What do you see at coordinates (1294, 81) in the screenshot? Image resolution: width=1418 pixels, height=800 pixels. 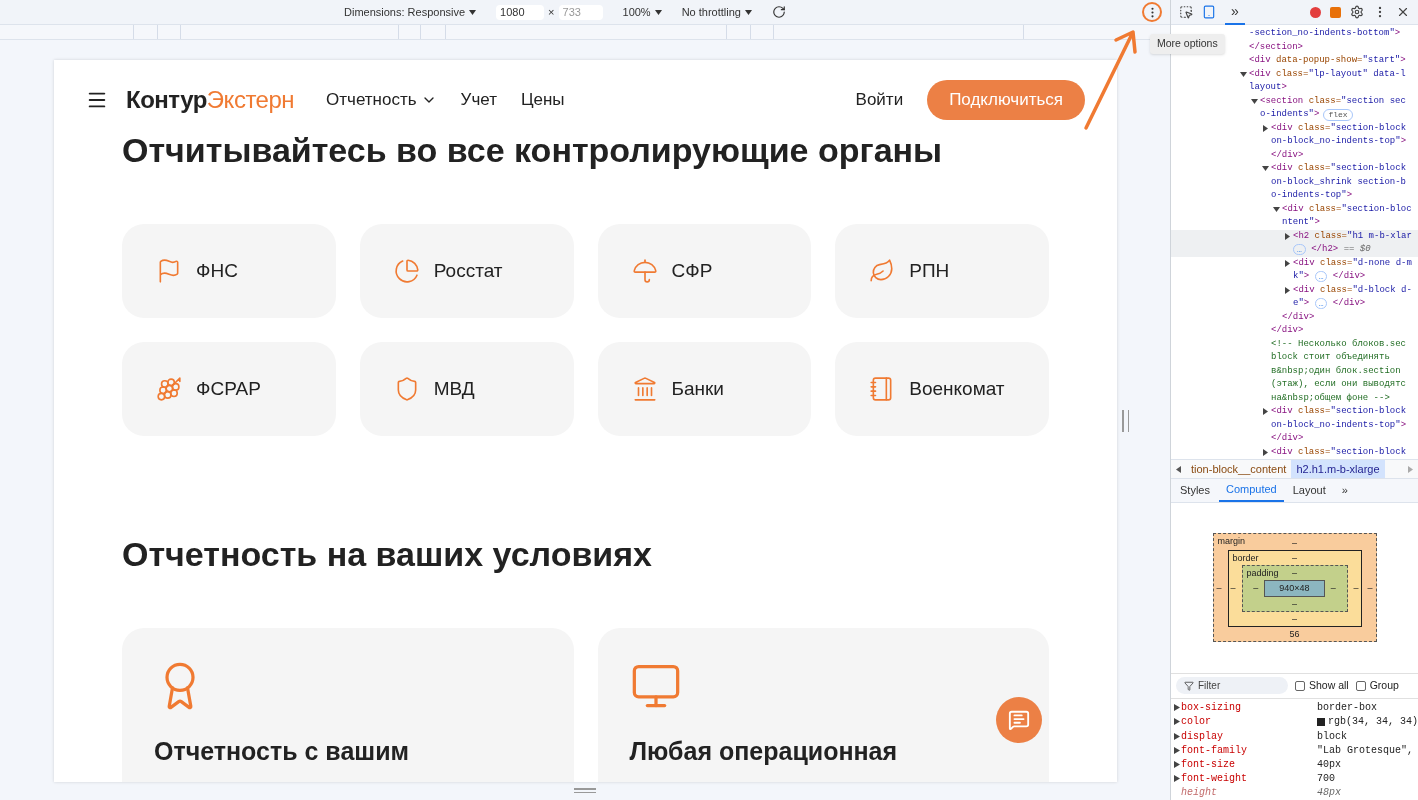 I see `dom-node: <div class="lp-layout" data-l layout>` at bounding box center [1294, 81].